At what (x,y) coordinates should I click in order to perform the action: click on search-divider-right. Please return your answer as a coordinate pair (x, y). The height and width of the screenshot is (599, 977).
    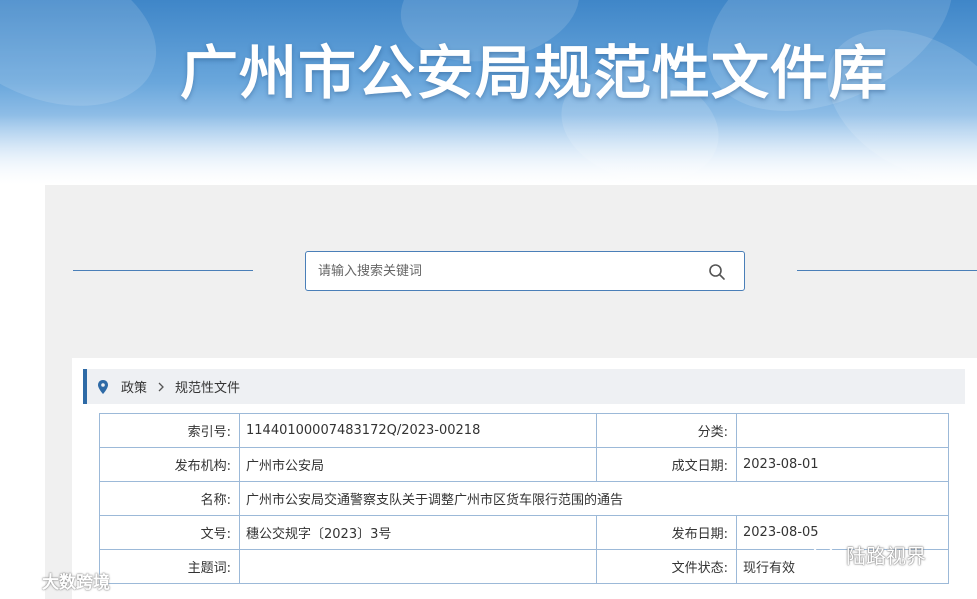
    Looking at the image, I should click on (887, 270).